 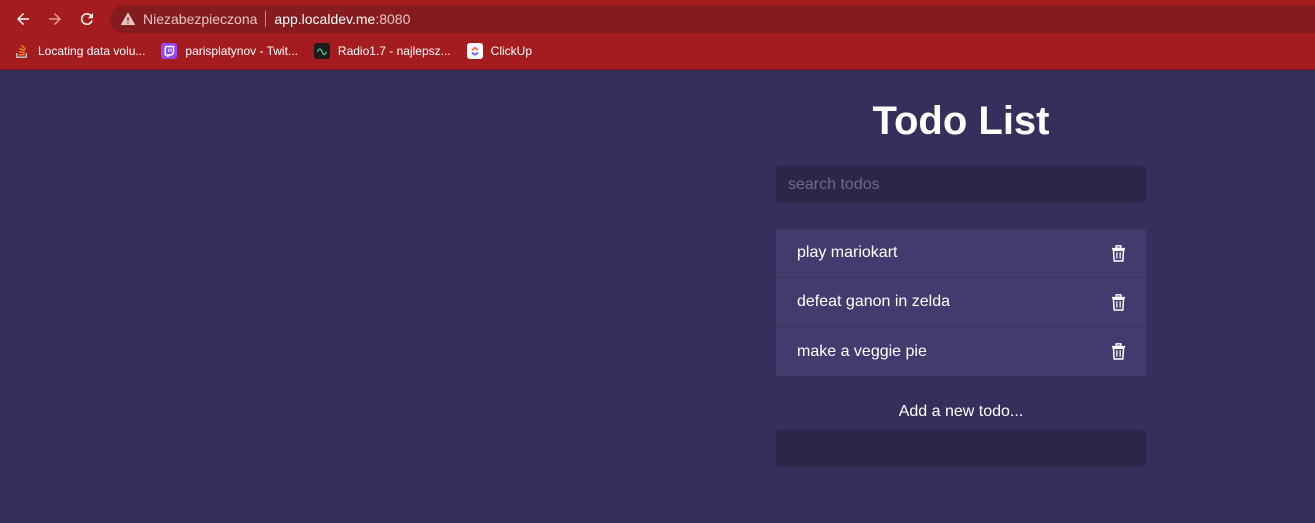 I want to click on todo-text: make a veggie pie, so click(x=862, y=351).